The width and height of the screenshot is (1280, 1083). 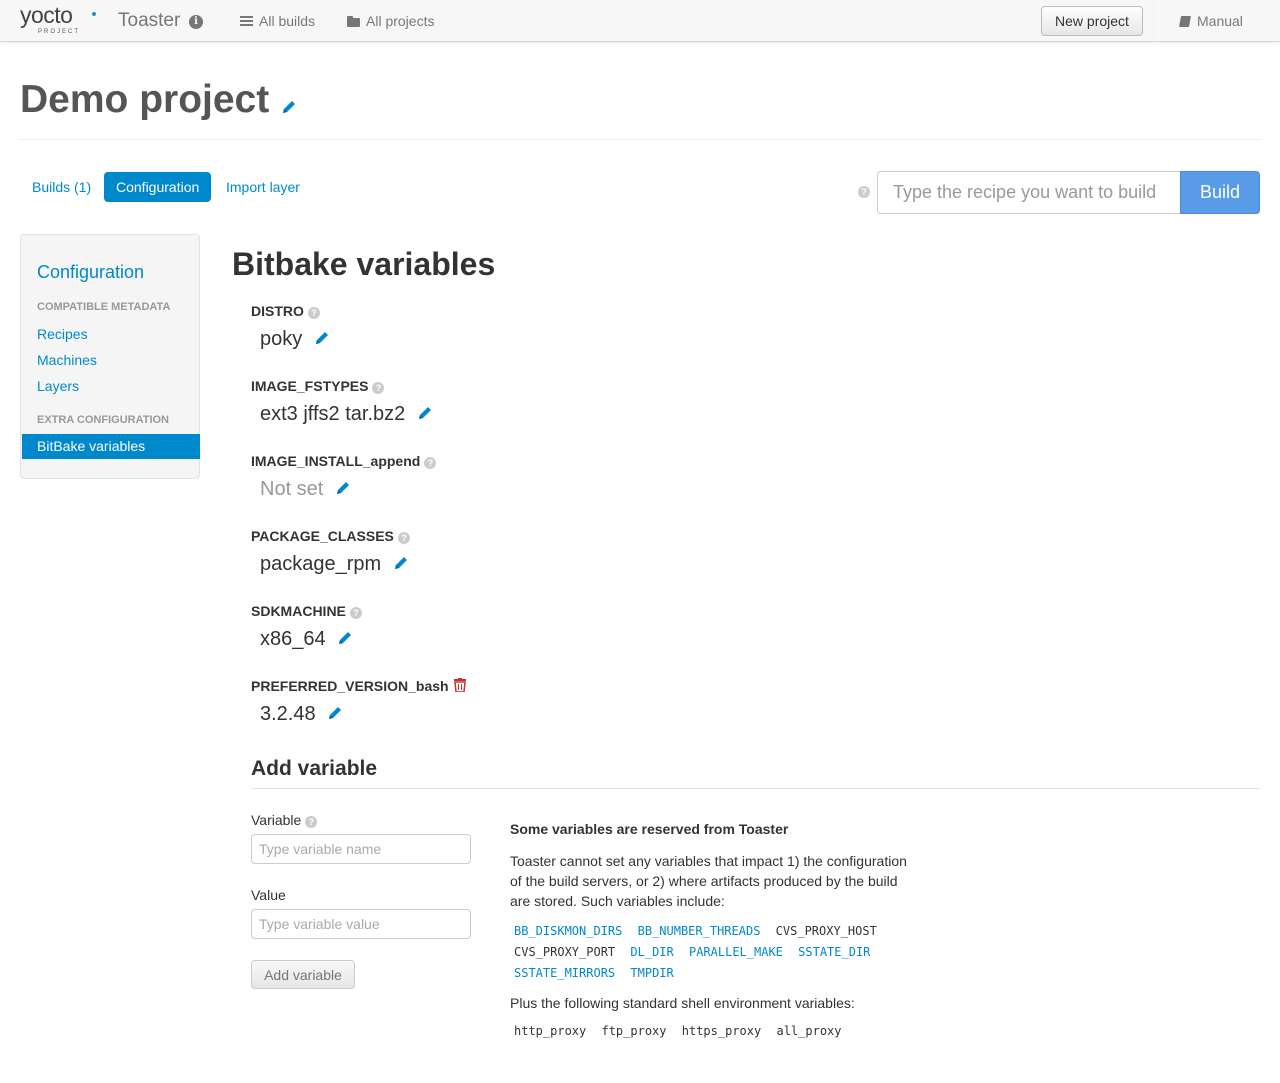 What do you see at coordinates (277, 311) in the screenshot?
I see `variable-name-text: DISTRO` at bounding box center [277, 311].